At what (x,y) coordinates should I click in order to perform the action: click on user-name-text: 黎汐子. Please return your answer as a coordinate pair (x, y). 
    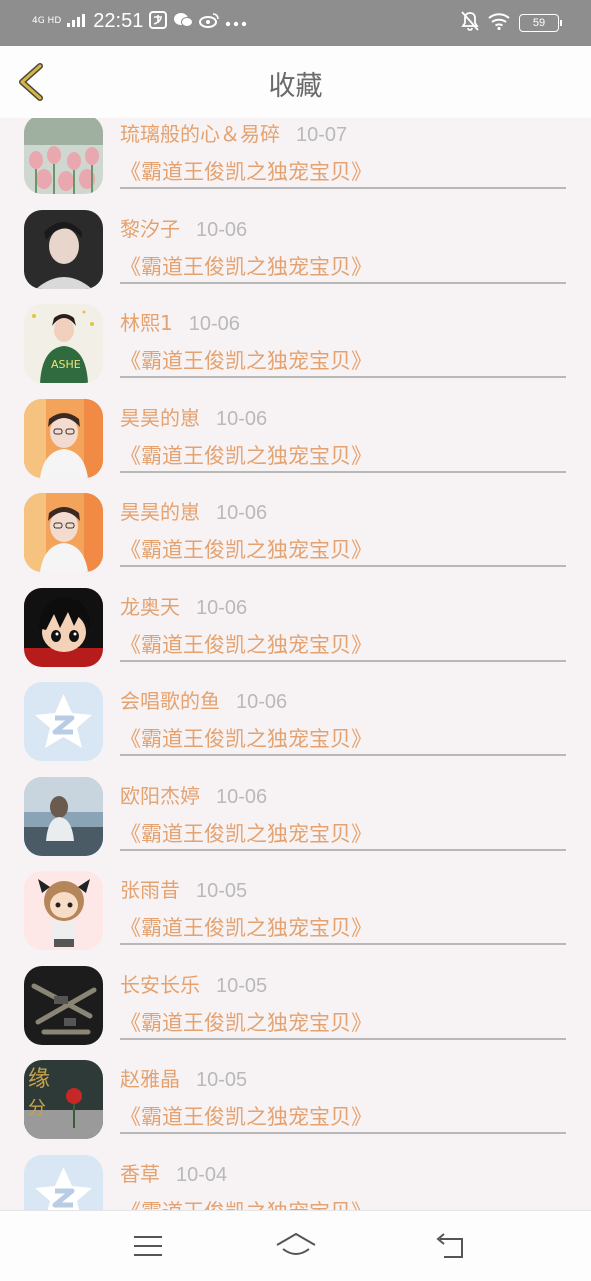
    Looking at the image, I should click on (150, 228).